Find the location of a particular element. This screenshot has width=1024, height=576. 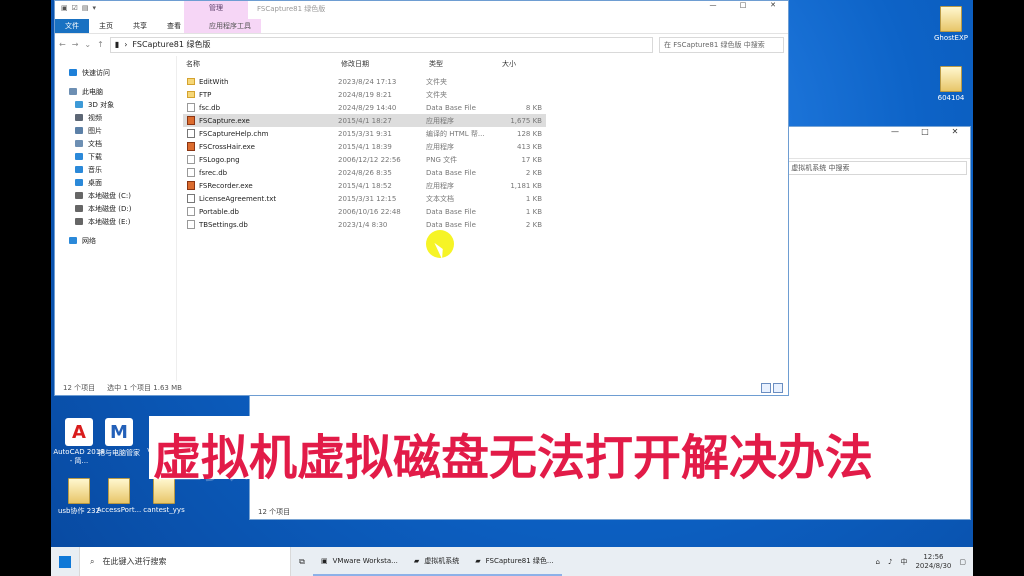

column-headers: 名称 修改日期 类型 大小 is located at coordinates (365, 64).